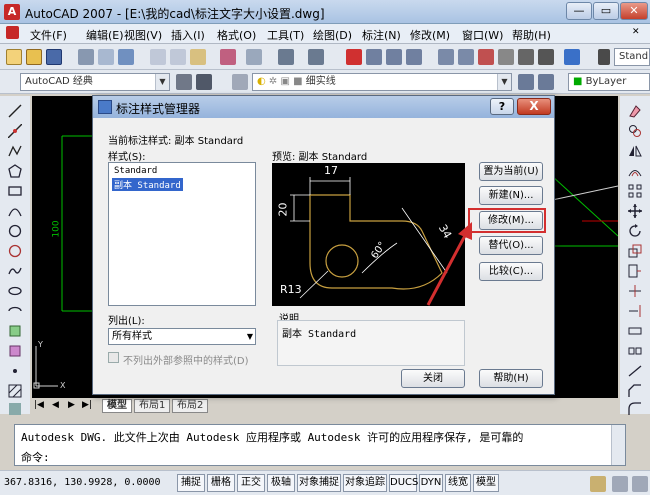 This screenshot has width=650, height=495. I want to click on tool-palettes-icon, so click(486, 57).